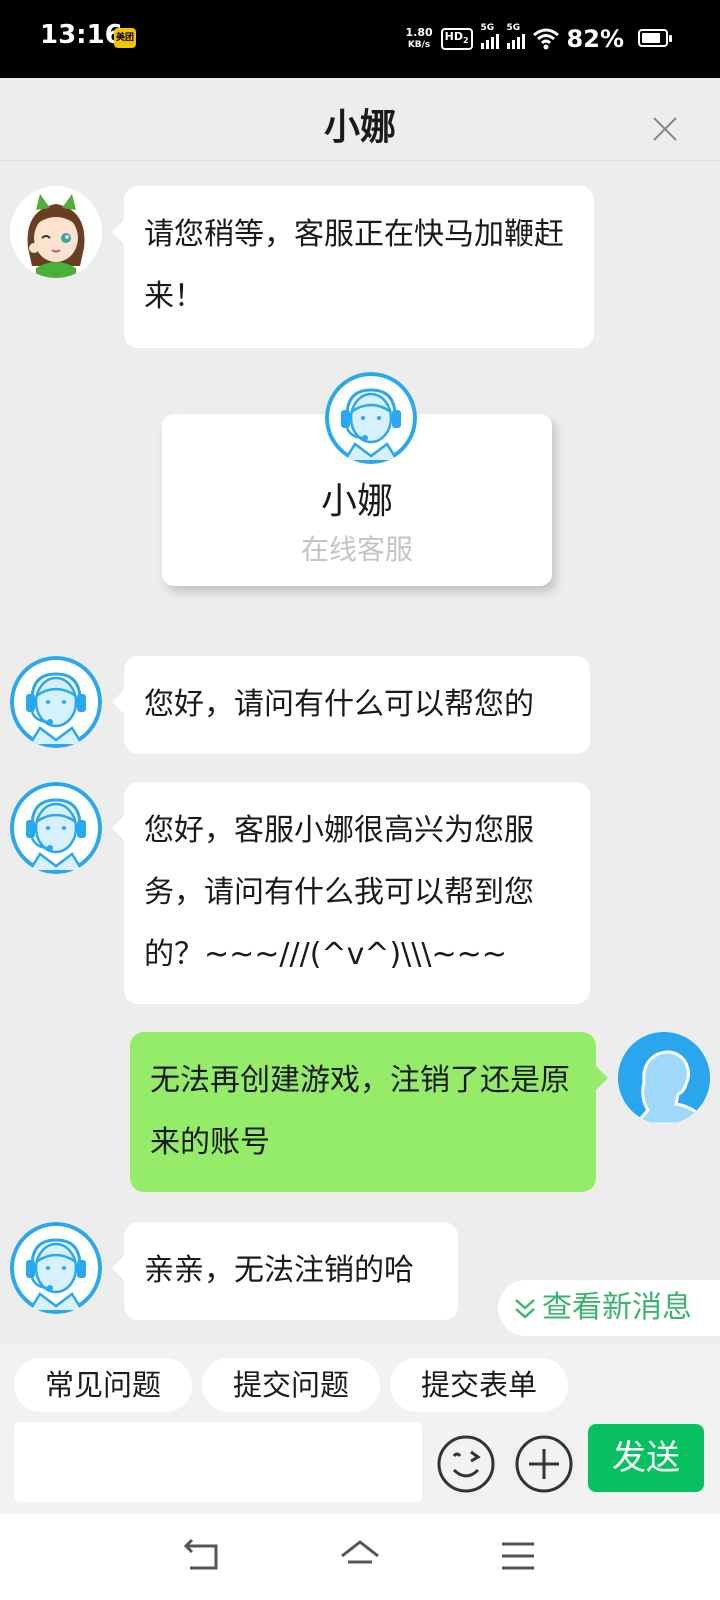  Describe the element at coordinates (518, 1556) in the screenshot. I see `menu-icon` at that location.